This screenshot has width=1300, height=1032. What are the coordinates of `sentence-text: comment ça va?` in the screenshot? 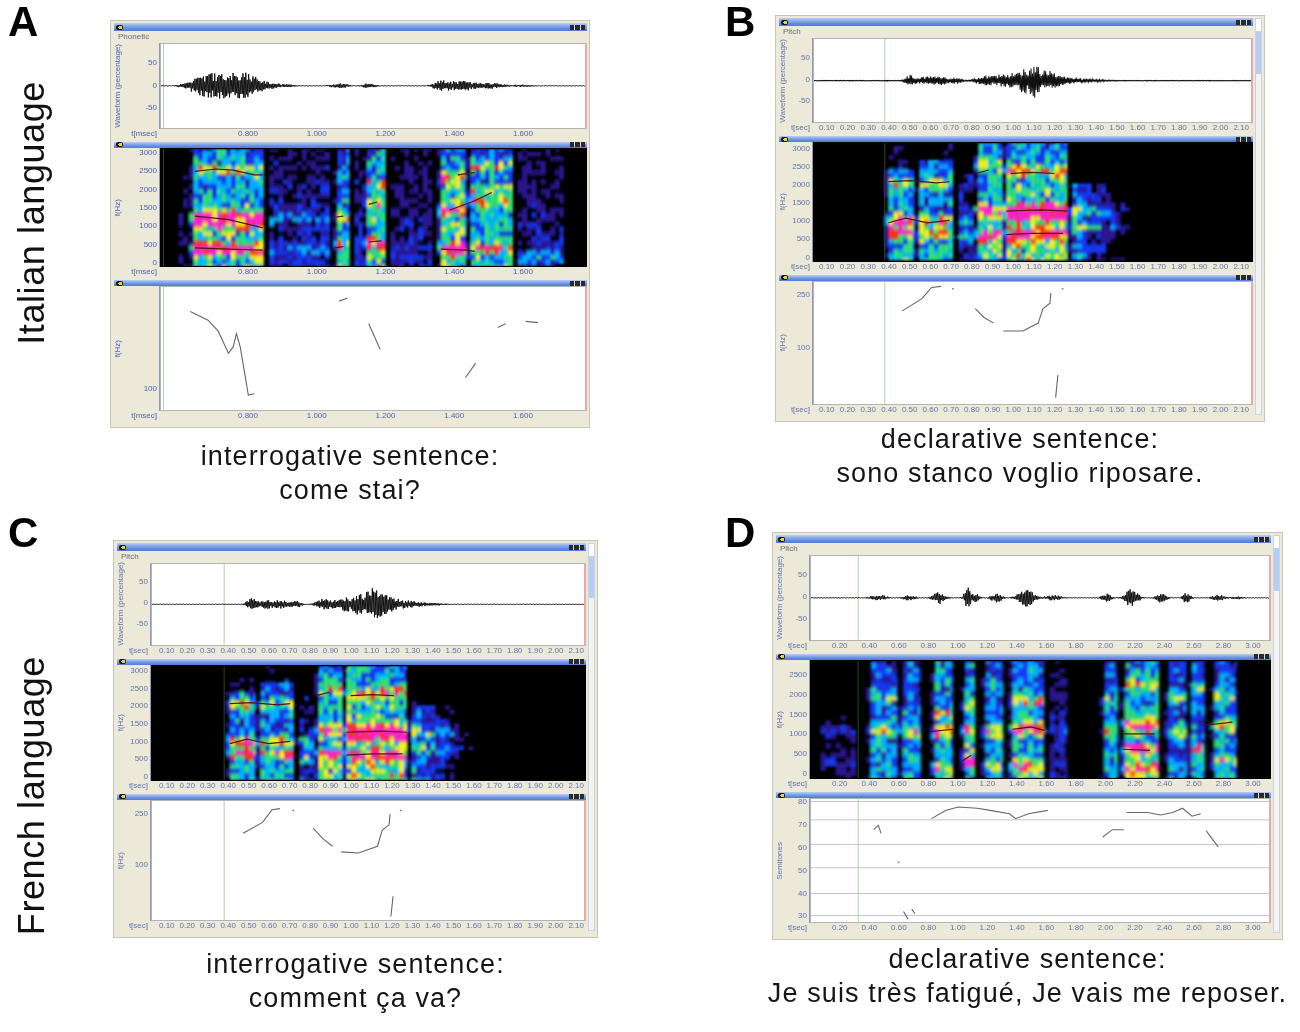 It's located at (355, 998).